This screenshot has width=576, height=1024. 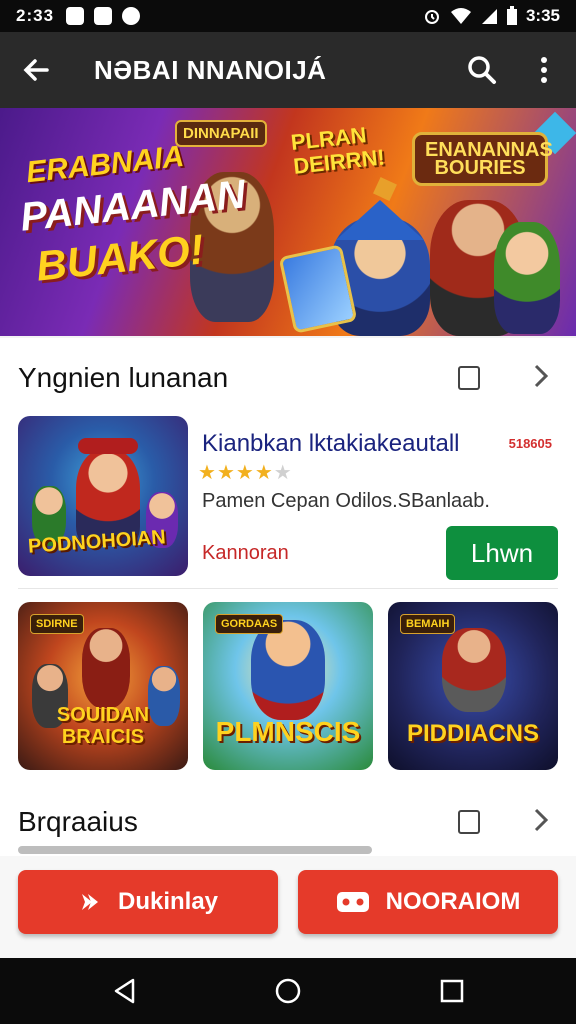 What do you see at coordinates (288, 588) in the screenshot?
I see `divider` at bounding box center [288, 588].